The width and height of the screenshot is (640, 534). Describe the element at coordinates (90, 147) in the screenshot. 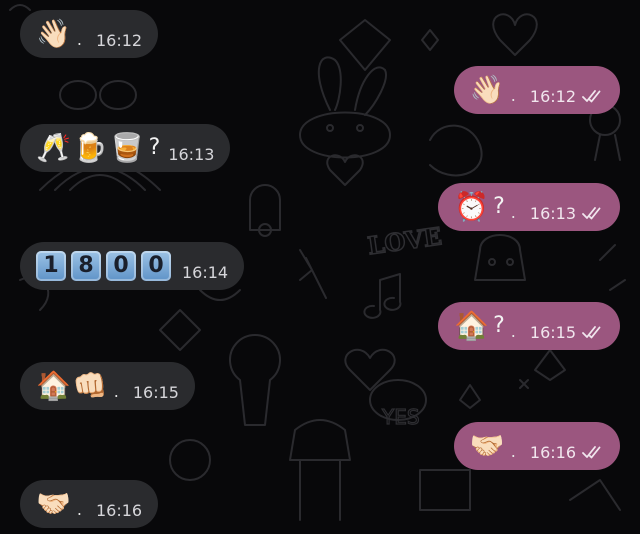

I see `emoji: 🍺` at that location.